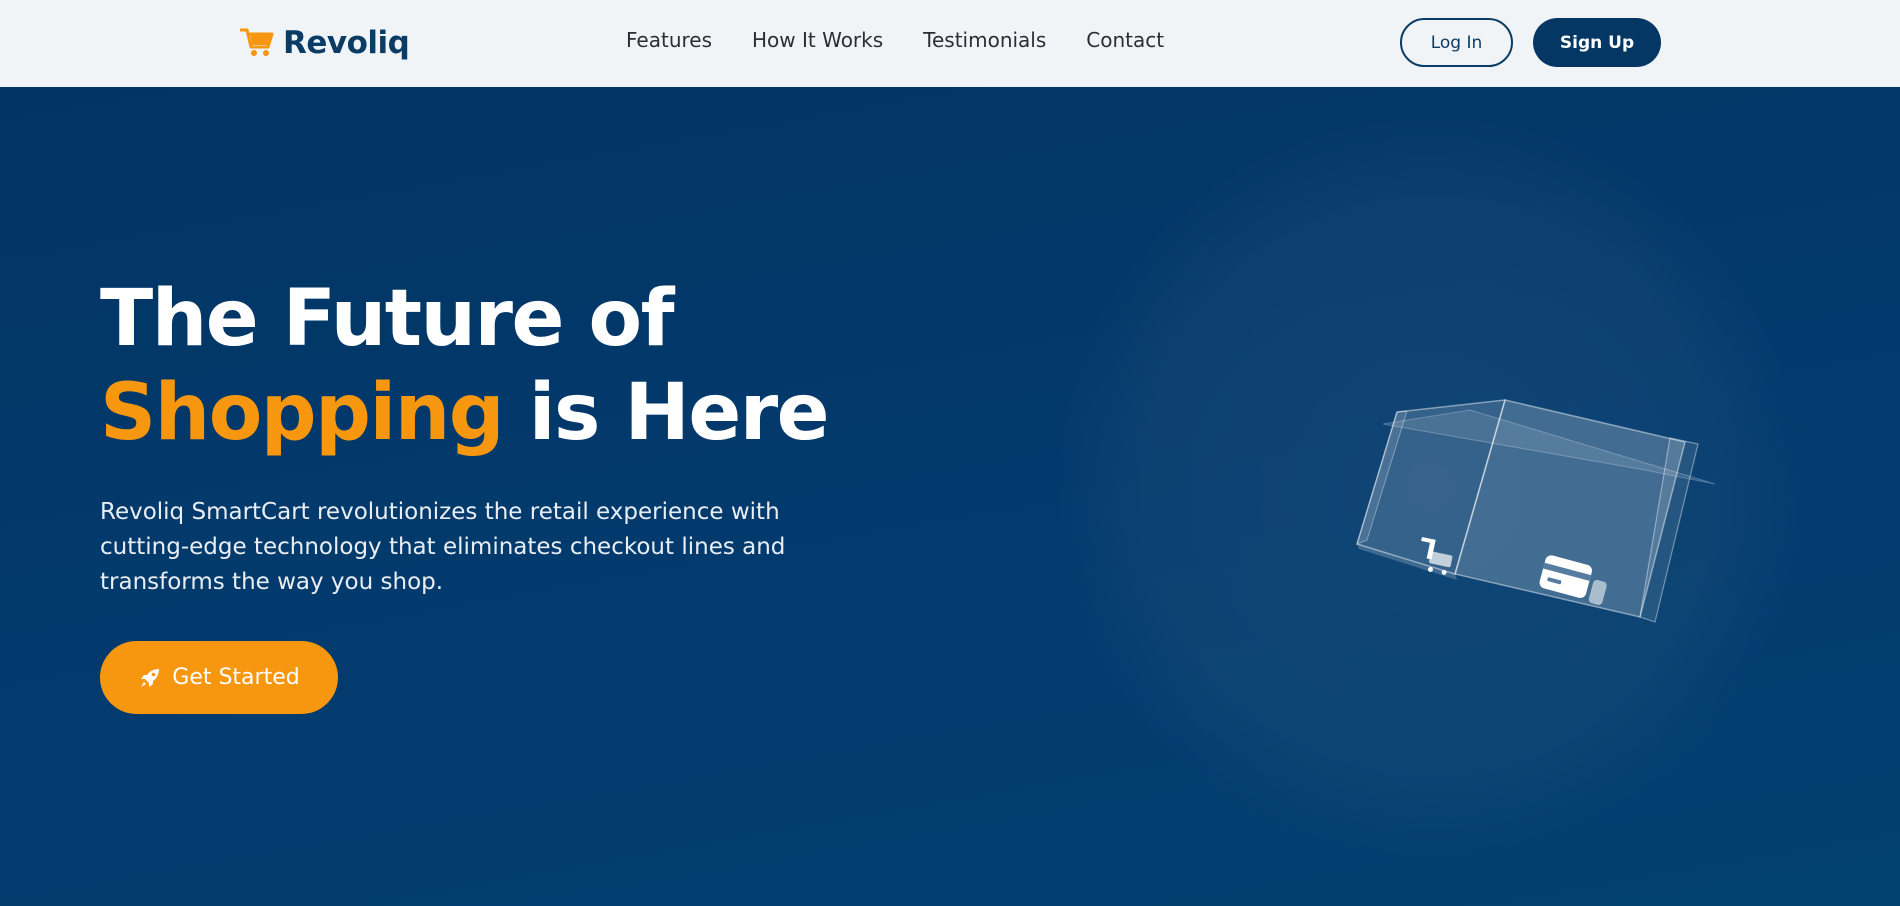 This screenshot has height=906, width=1900. Describe the element at coordinates (817, 40) in the screenshot. I see `nav-link-how-it-works: How It Works` at that location.